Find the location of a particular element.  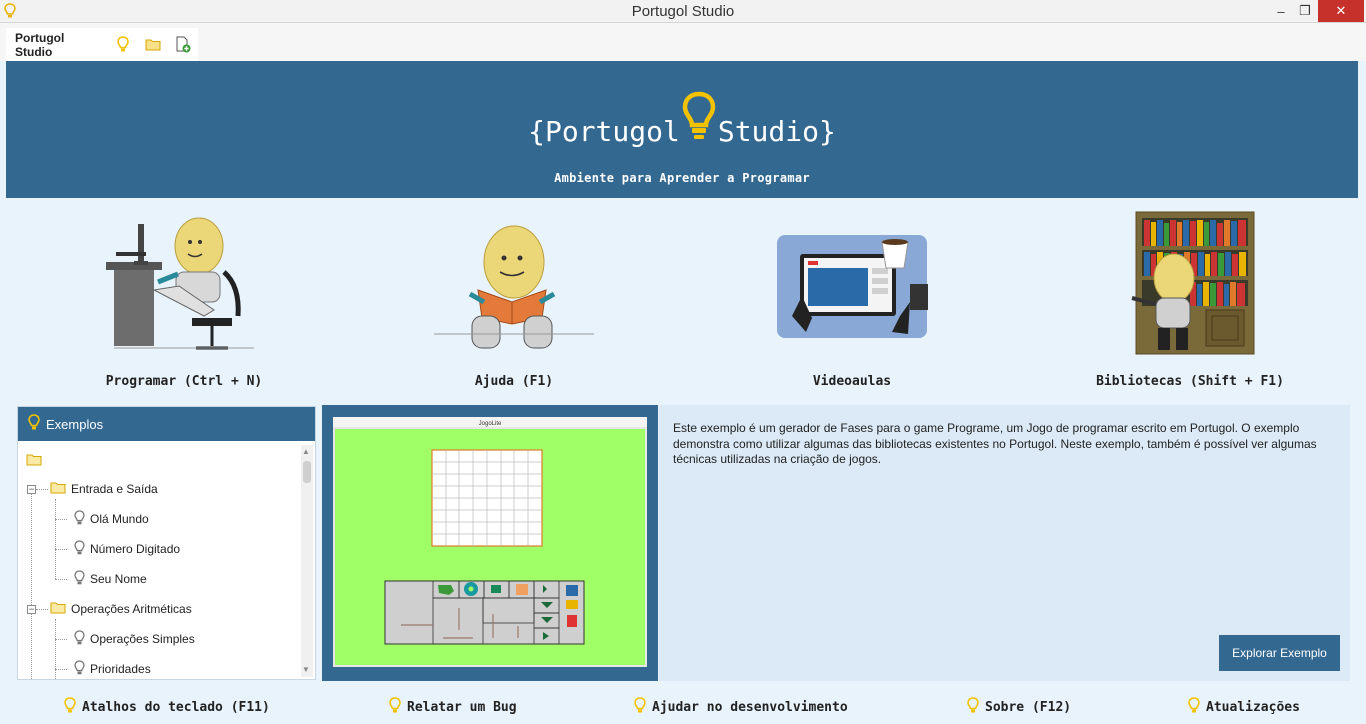

scrollbar-thumb is located at coordinates (307, 472).